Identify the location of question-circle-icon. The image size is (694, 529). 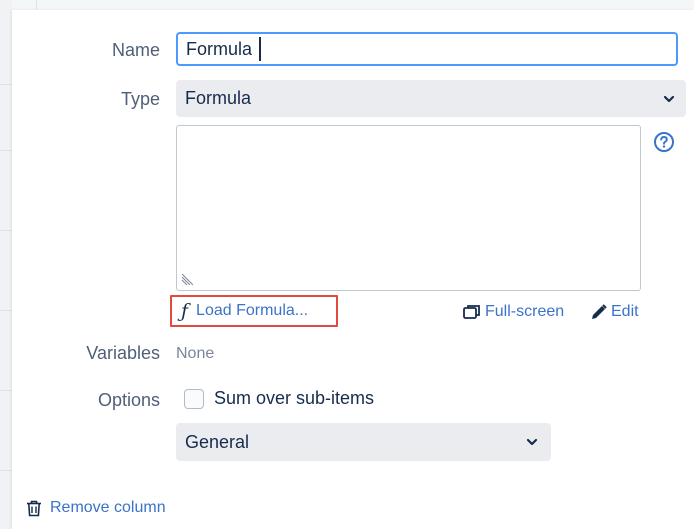
(664, 142).